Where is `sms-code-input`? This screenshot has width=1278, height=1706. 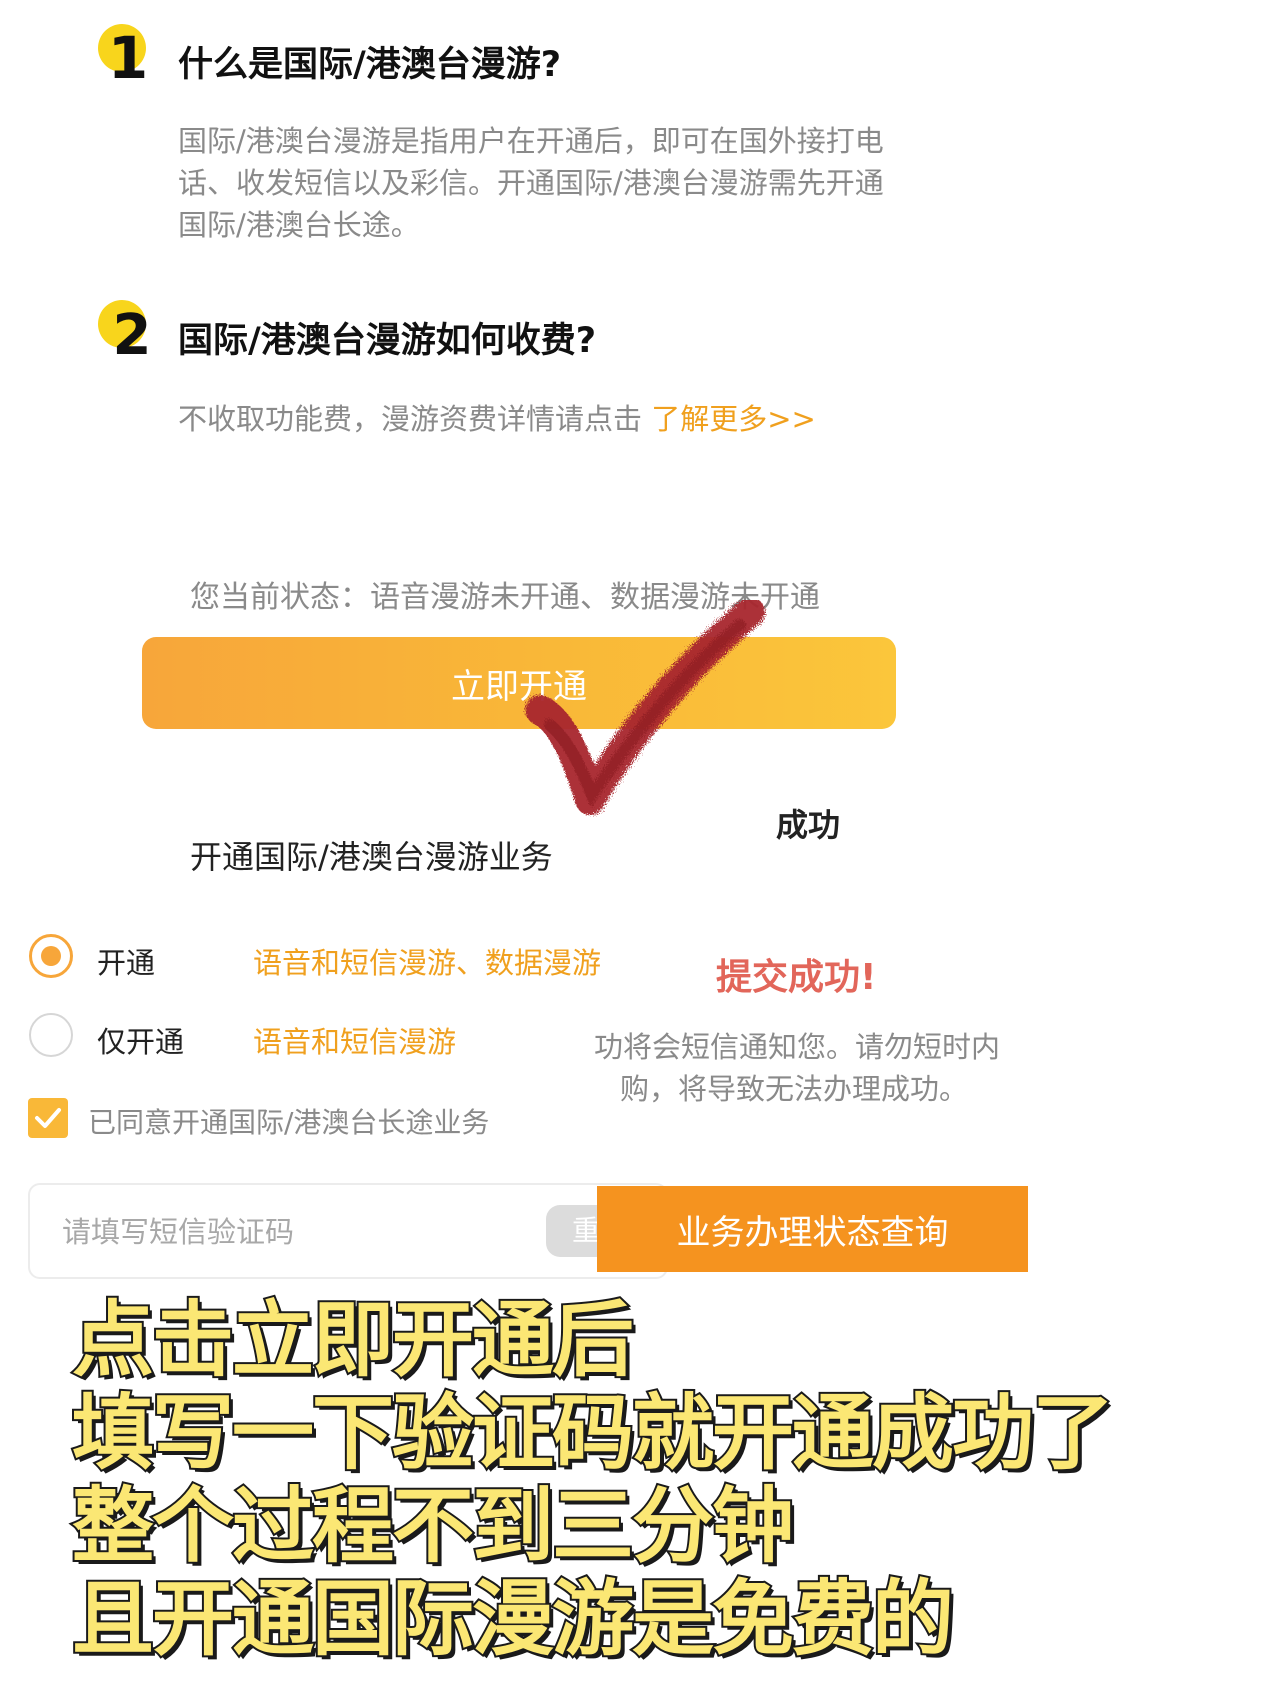
sms-code-input is located at coordinates (297, 1232).